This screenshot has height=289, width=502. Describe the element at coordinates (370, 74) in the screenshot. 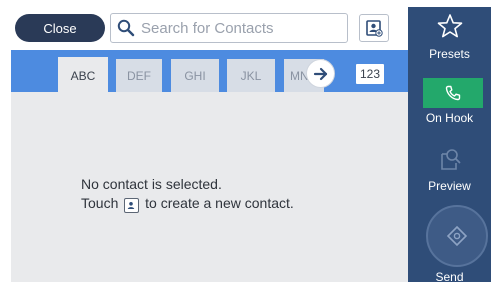

I see `tab-123: 123` at that location.